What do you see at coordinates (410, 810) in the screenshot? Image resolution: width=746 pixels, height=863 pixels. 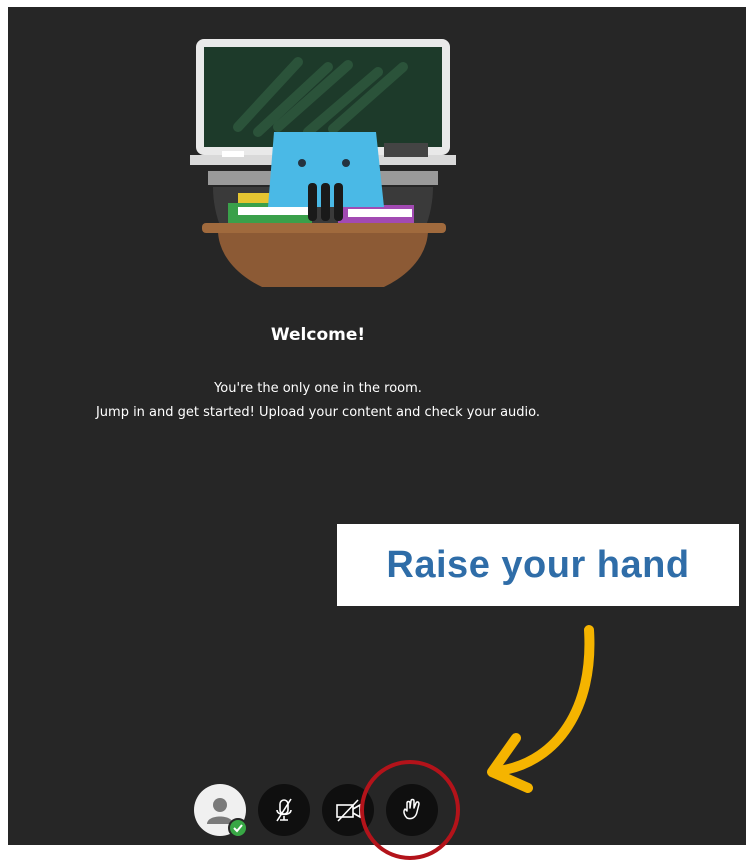 I see `raise-hand-highlight-ring` at bounding box center [410, 810].